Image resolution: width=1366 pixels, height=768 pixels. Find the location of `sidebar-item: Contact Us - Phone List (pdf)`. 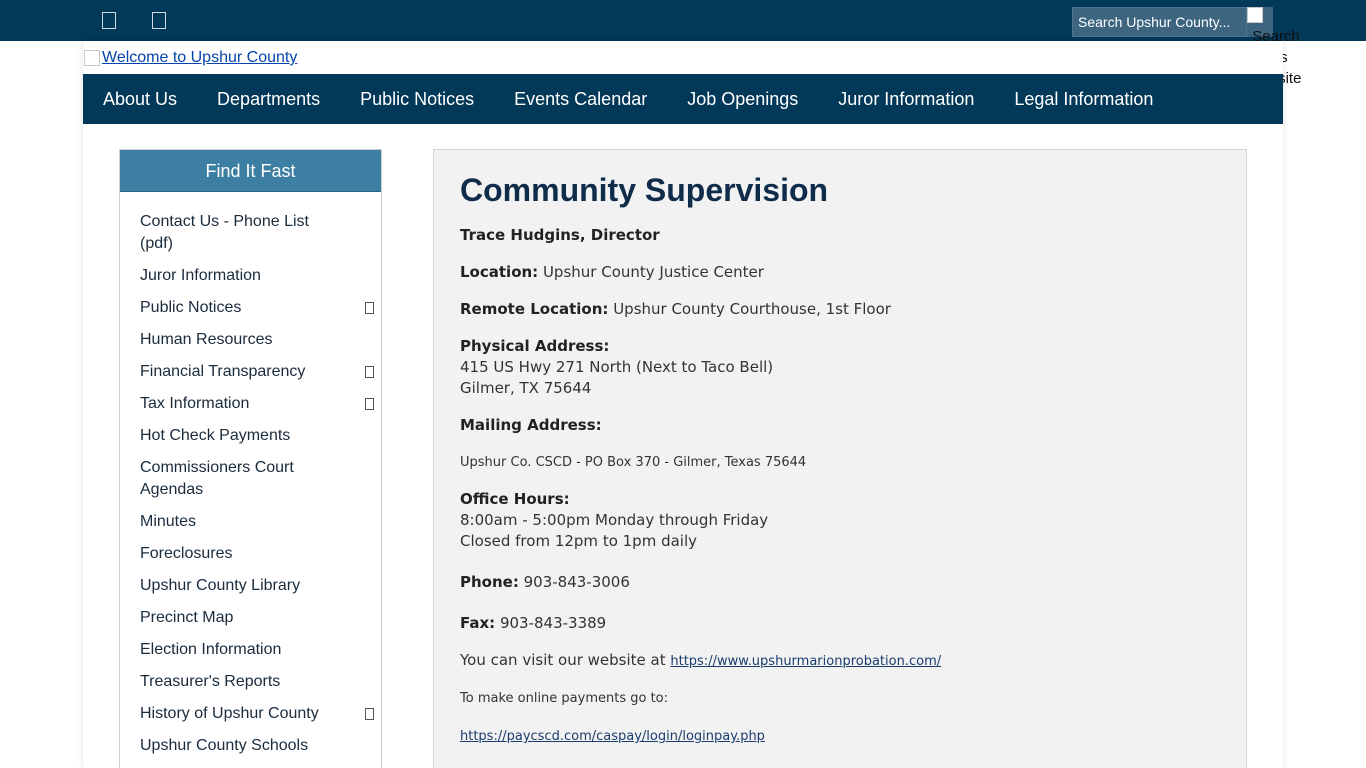

sidebar-item: Contact Us - Phone List (pdf) is located at coordinates (250, 233).